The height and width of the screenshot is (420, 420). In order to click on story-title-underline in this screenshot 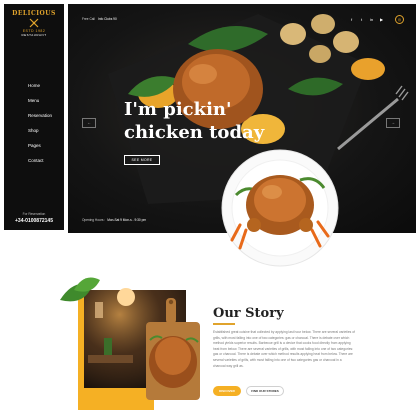, I will do `click(224, 324)`.